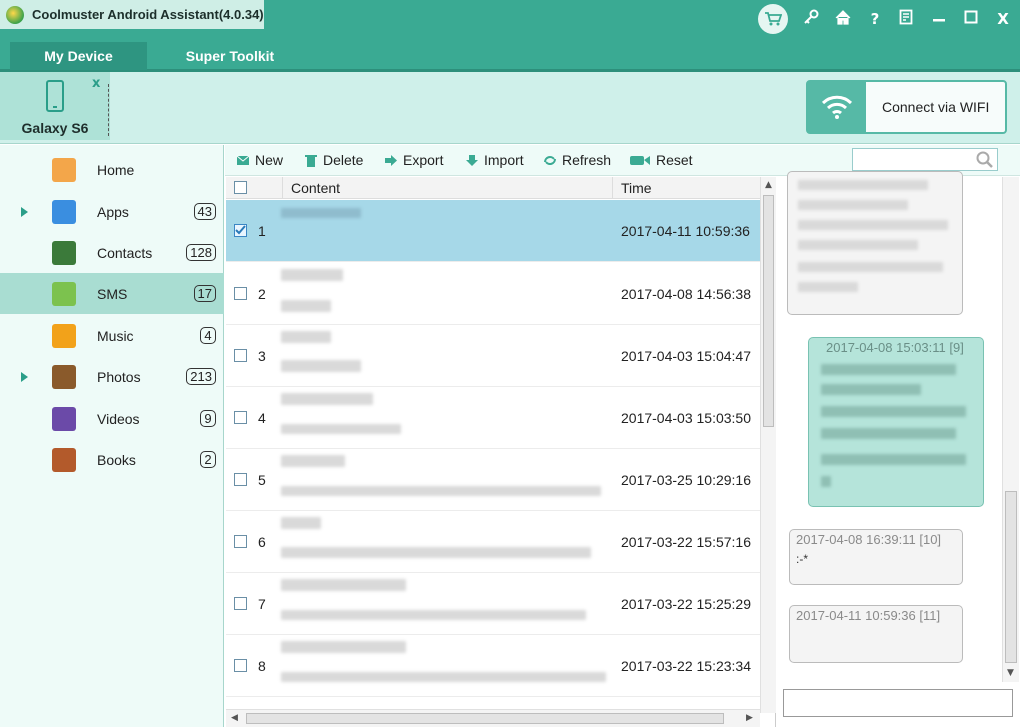 The image size is (1020, 727). Describe the element at coordinates (262, 231) in the screenshot. I see `row-number: 1` at that location.